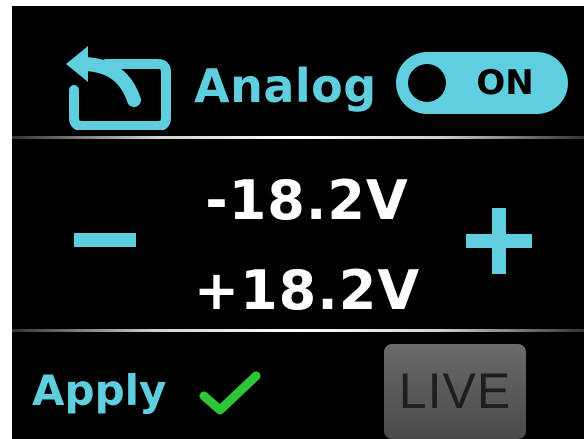  I want to click on increase-voltage-button, so click(499, 241).